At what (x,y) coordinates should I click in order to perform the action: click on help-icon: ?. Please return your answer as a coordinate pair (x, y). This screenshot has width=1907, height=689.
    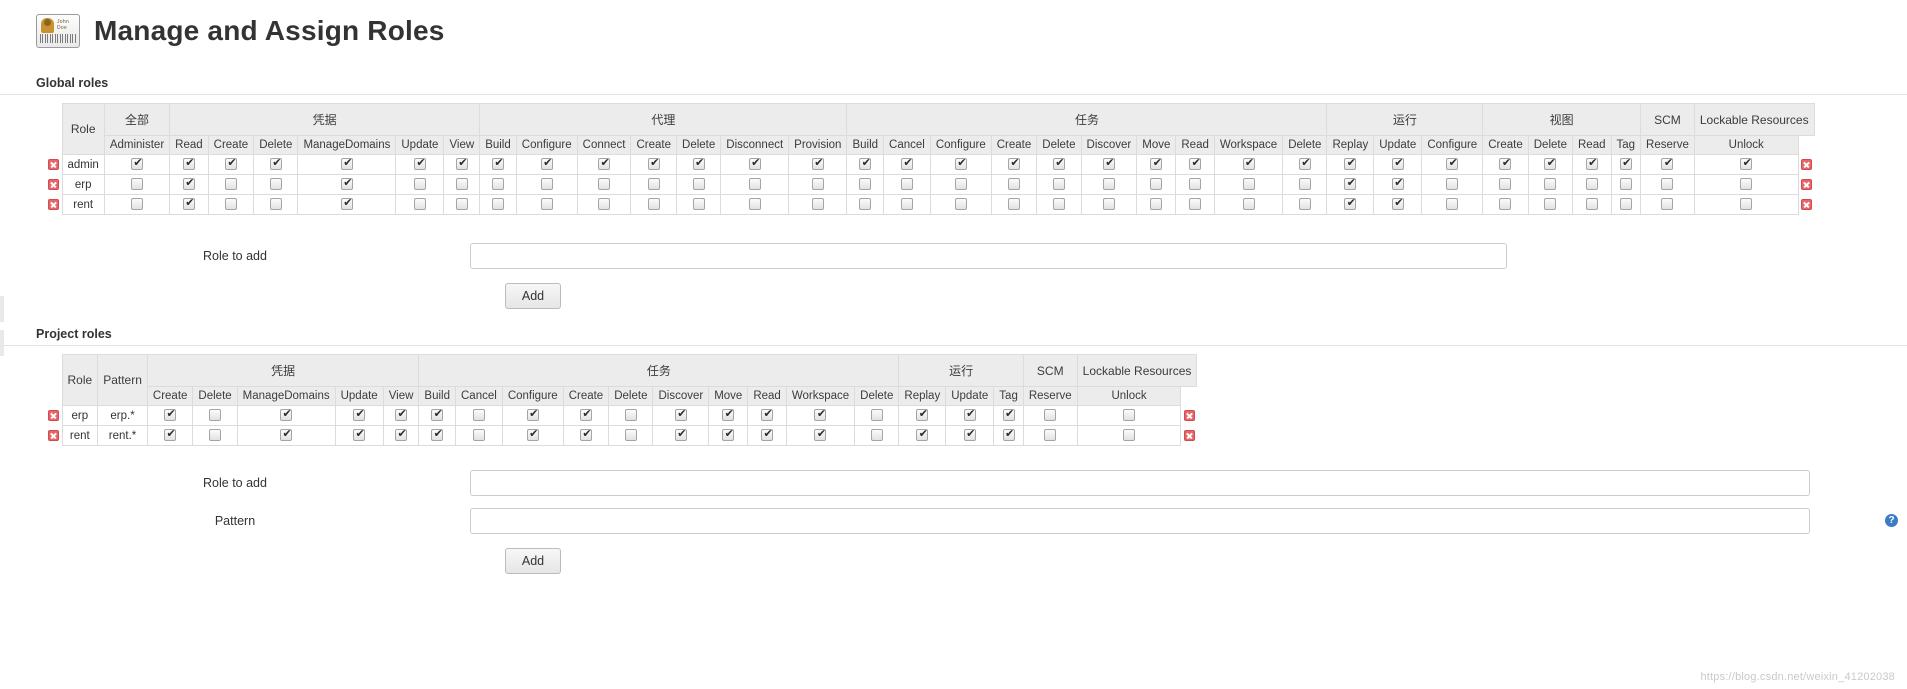
    Looking at the image, I should click on (1891, 520).